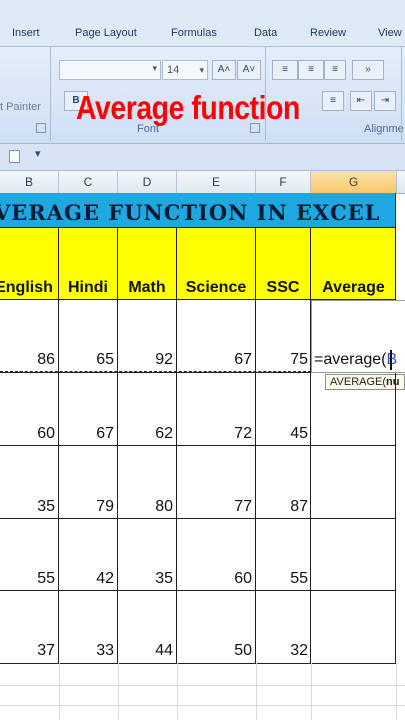 The height and width of the screenshot is (720, 405). I want to click on grow-font-button: A˄, so click(224, 70).